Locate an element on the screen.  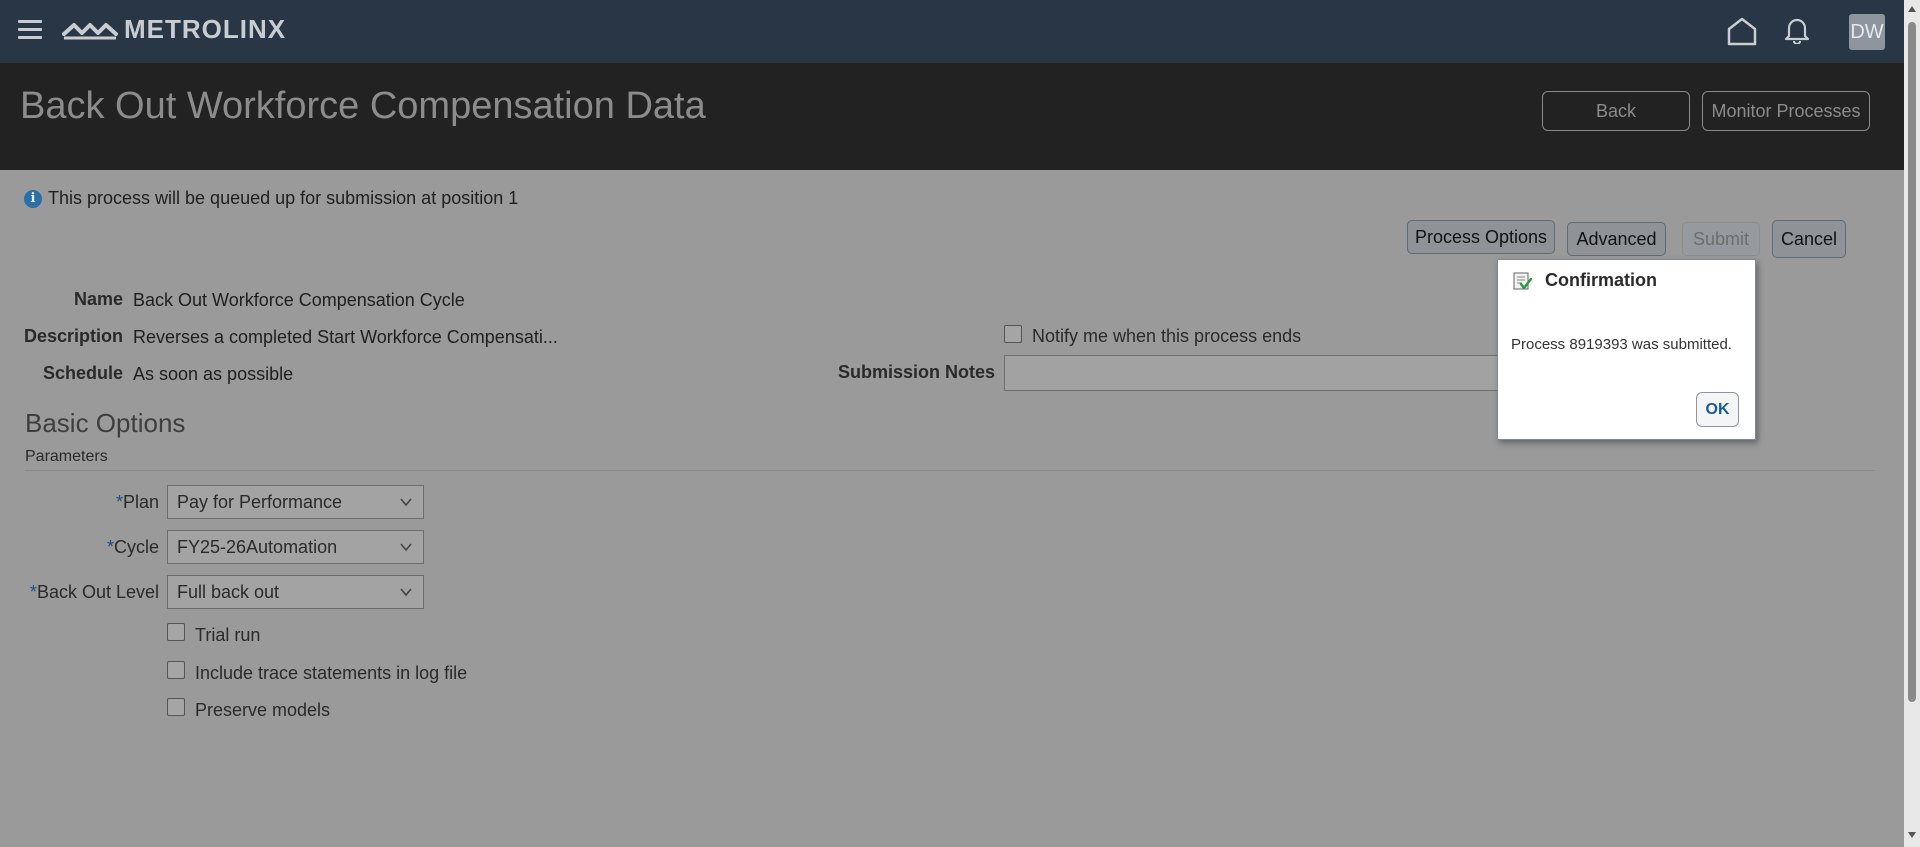
schedule-label: Schedule is located at coordinates (82, 373).